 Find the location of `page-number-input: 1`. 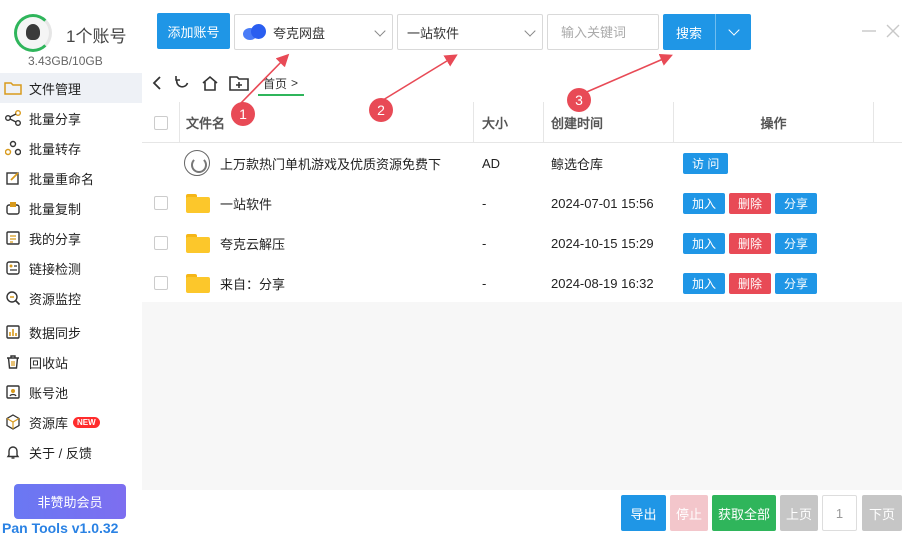

page-number-input: 1 is located at coordinates (839, 513).